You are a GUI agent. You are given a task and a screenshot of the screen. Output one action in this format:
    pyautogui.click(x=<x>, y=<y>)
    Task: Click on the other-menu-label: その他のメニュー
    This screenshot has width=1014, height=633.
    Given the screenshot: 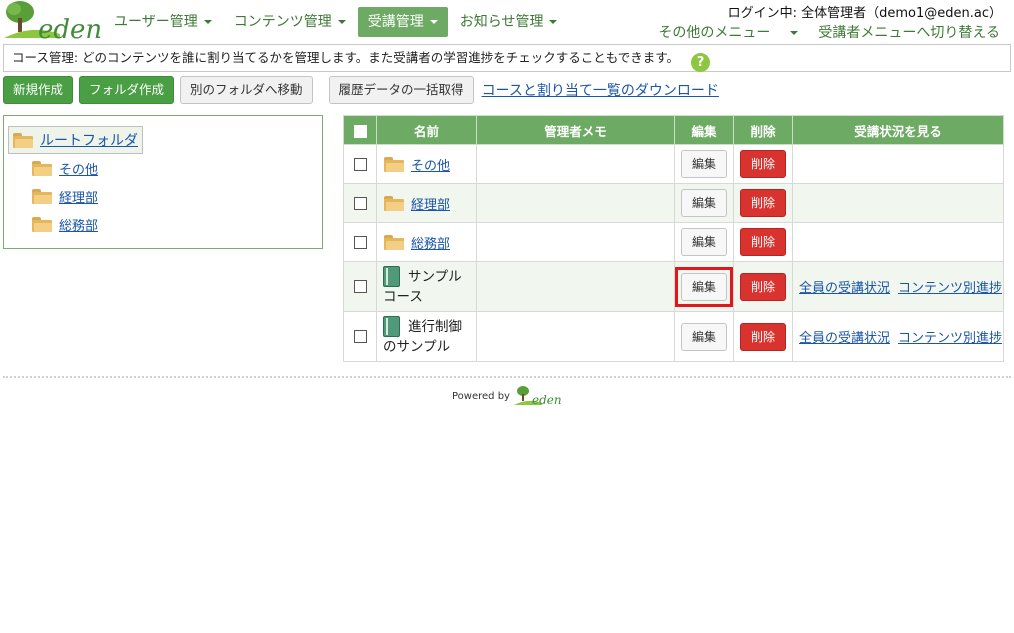 What is the action you would take?
    pyautogui.click(x=714, y=33)
    